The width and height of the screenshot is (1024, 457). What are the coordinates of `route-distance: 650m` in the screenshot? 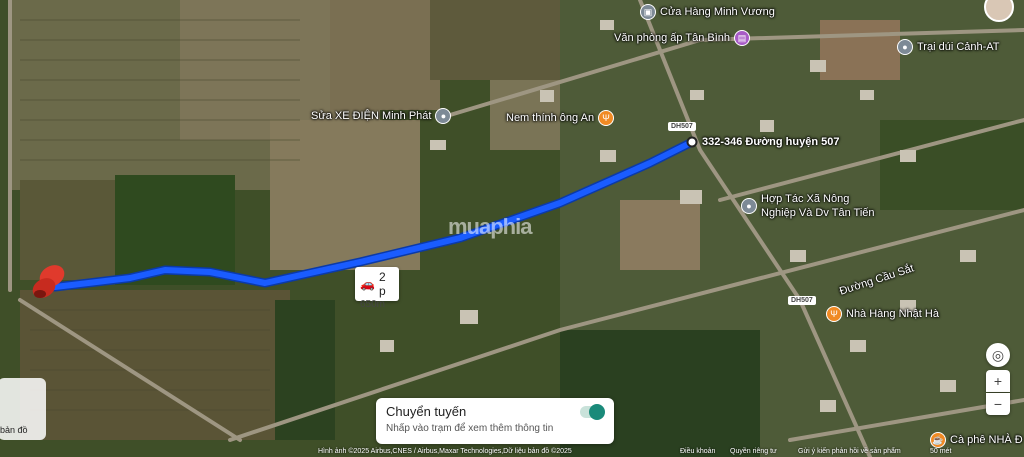 It's located at (373, 304).